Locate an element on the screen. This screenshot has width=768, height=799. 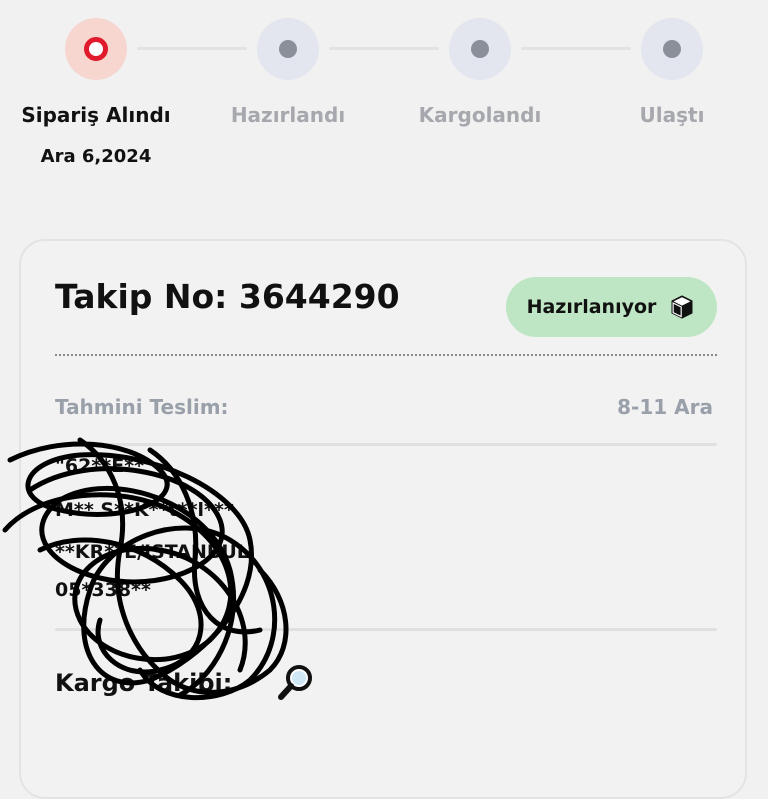
step-prepared-indicator is located at coordinates (288, 49).